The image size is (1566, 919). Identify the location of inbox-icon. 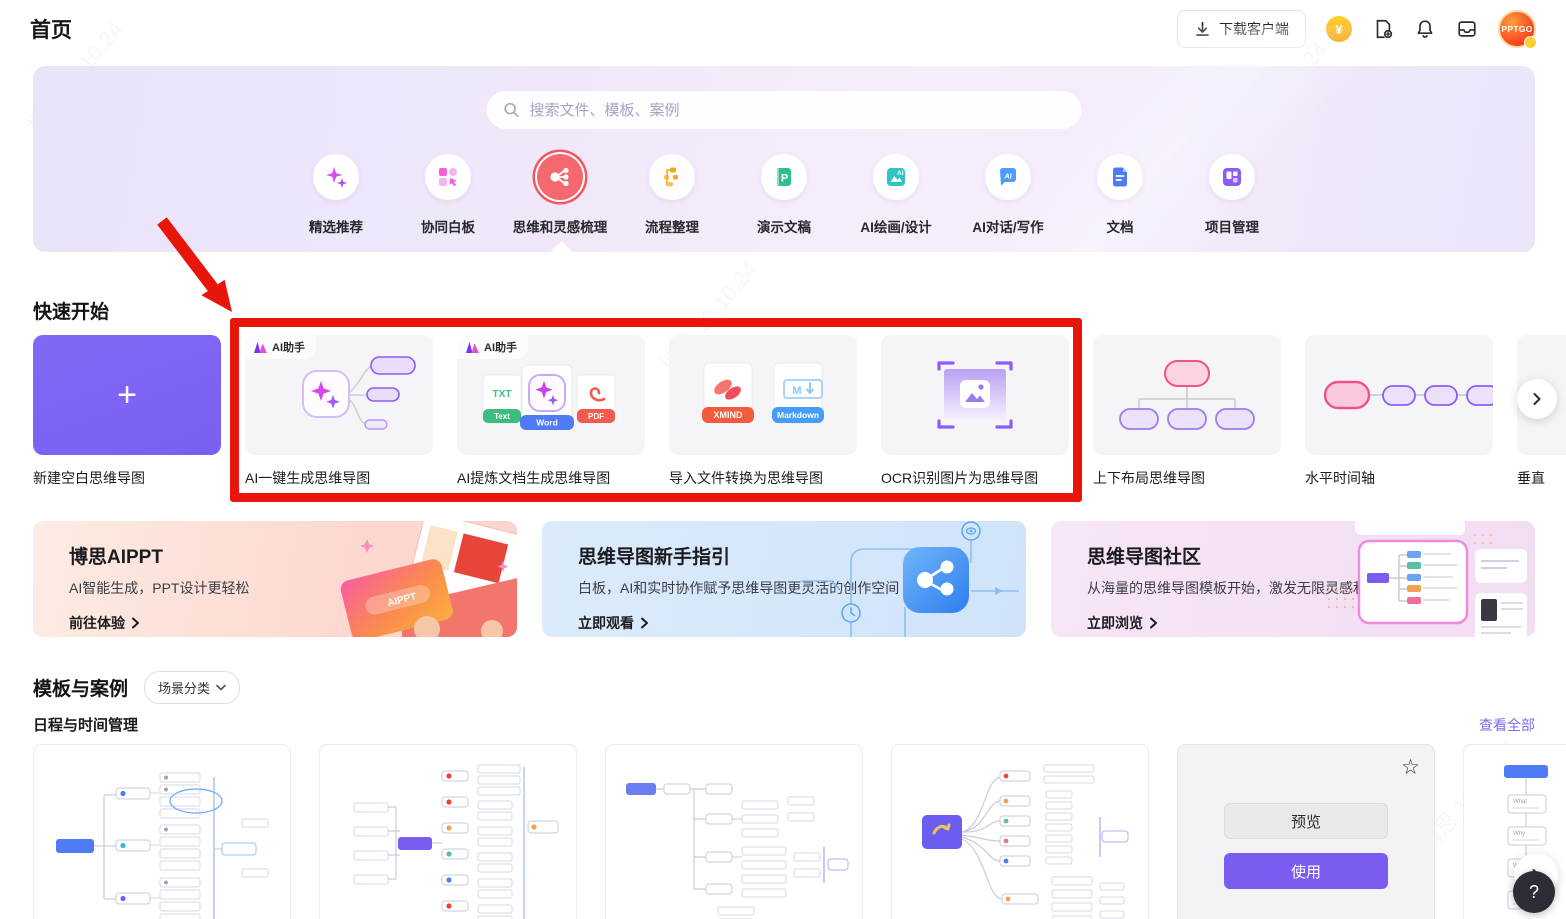
(1467, 29).